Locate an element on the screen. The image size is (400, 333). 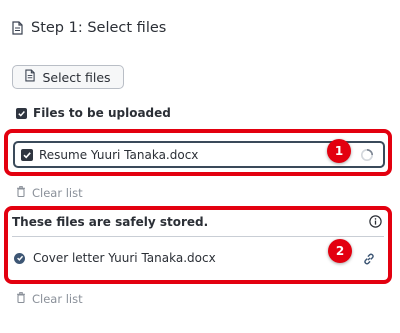
info-icon is located at coordinates (375, 222).